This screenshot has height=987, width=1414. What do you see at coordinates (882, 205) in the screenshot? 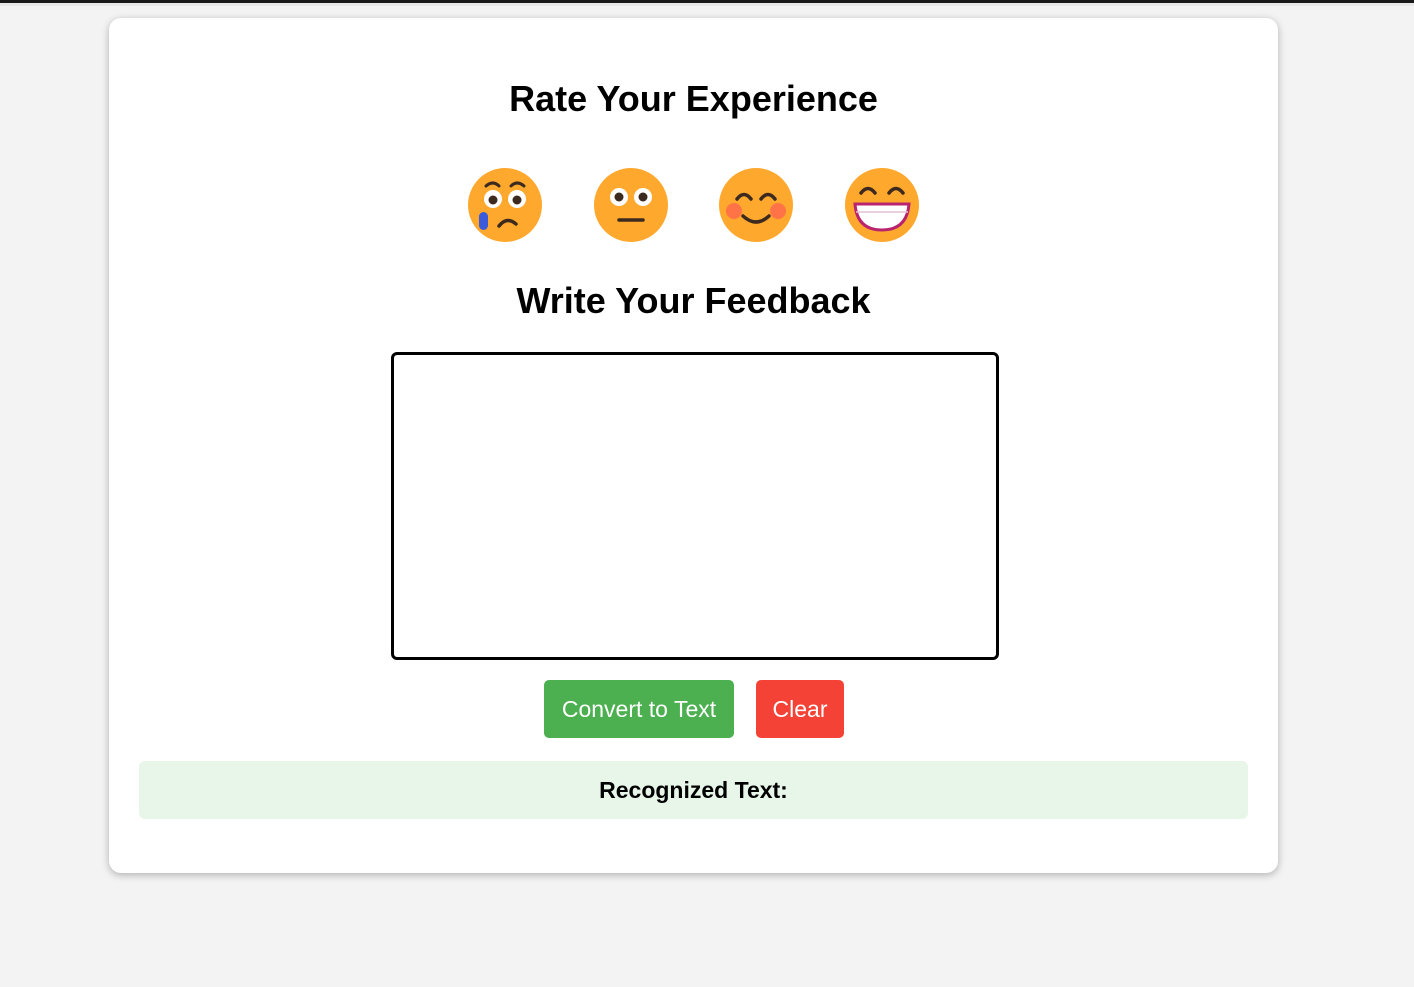
I see `grinning-face-icon` at bounding box center [882, 205].